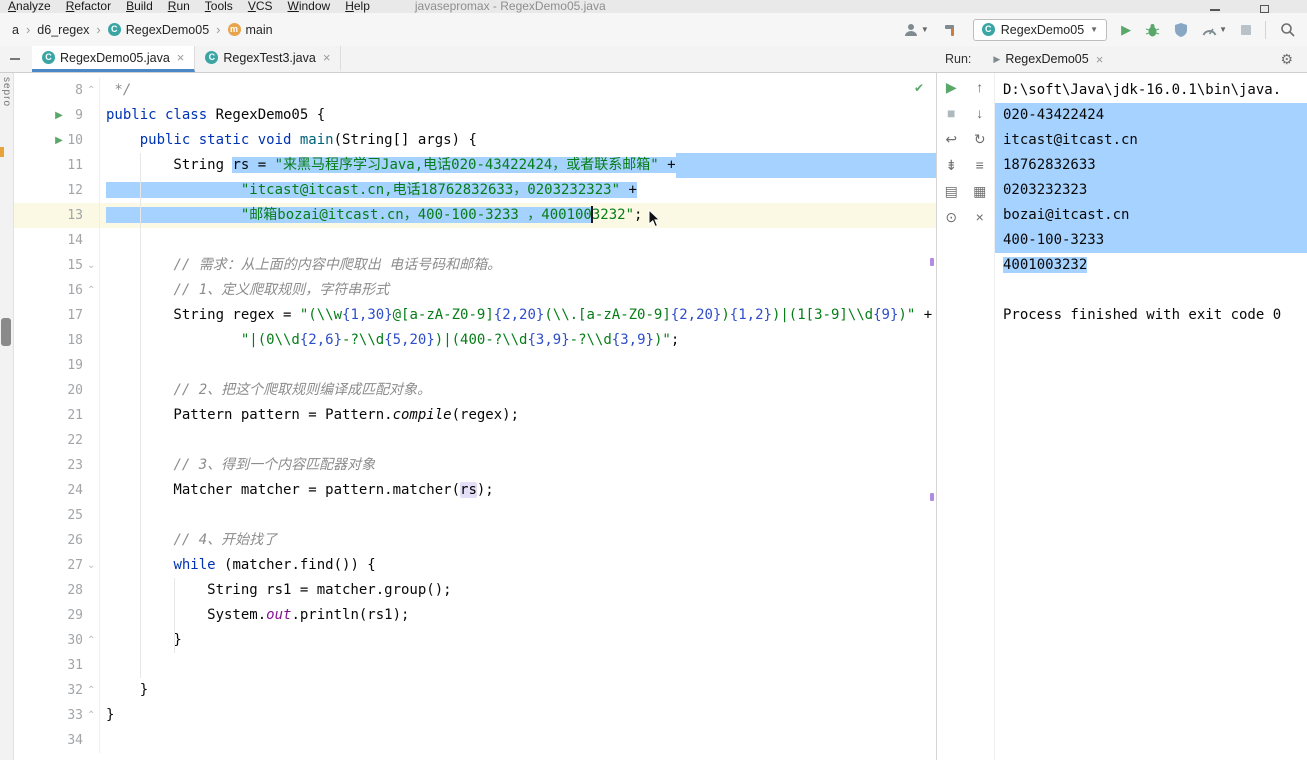  I want to click on menu-run: Run, so click(179, 6).